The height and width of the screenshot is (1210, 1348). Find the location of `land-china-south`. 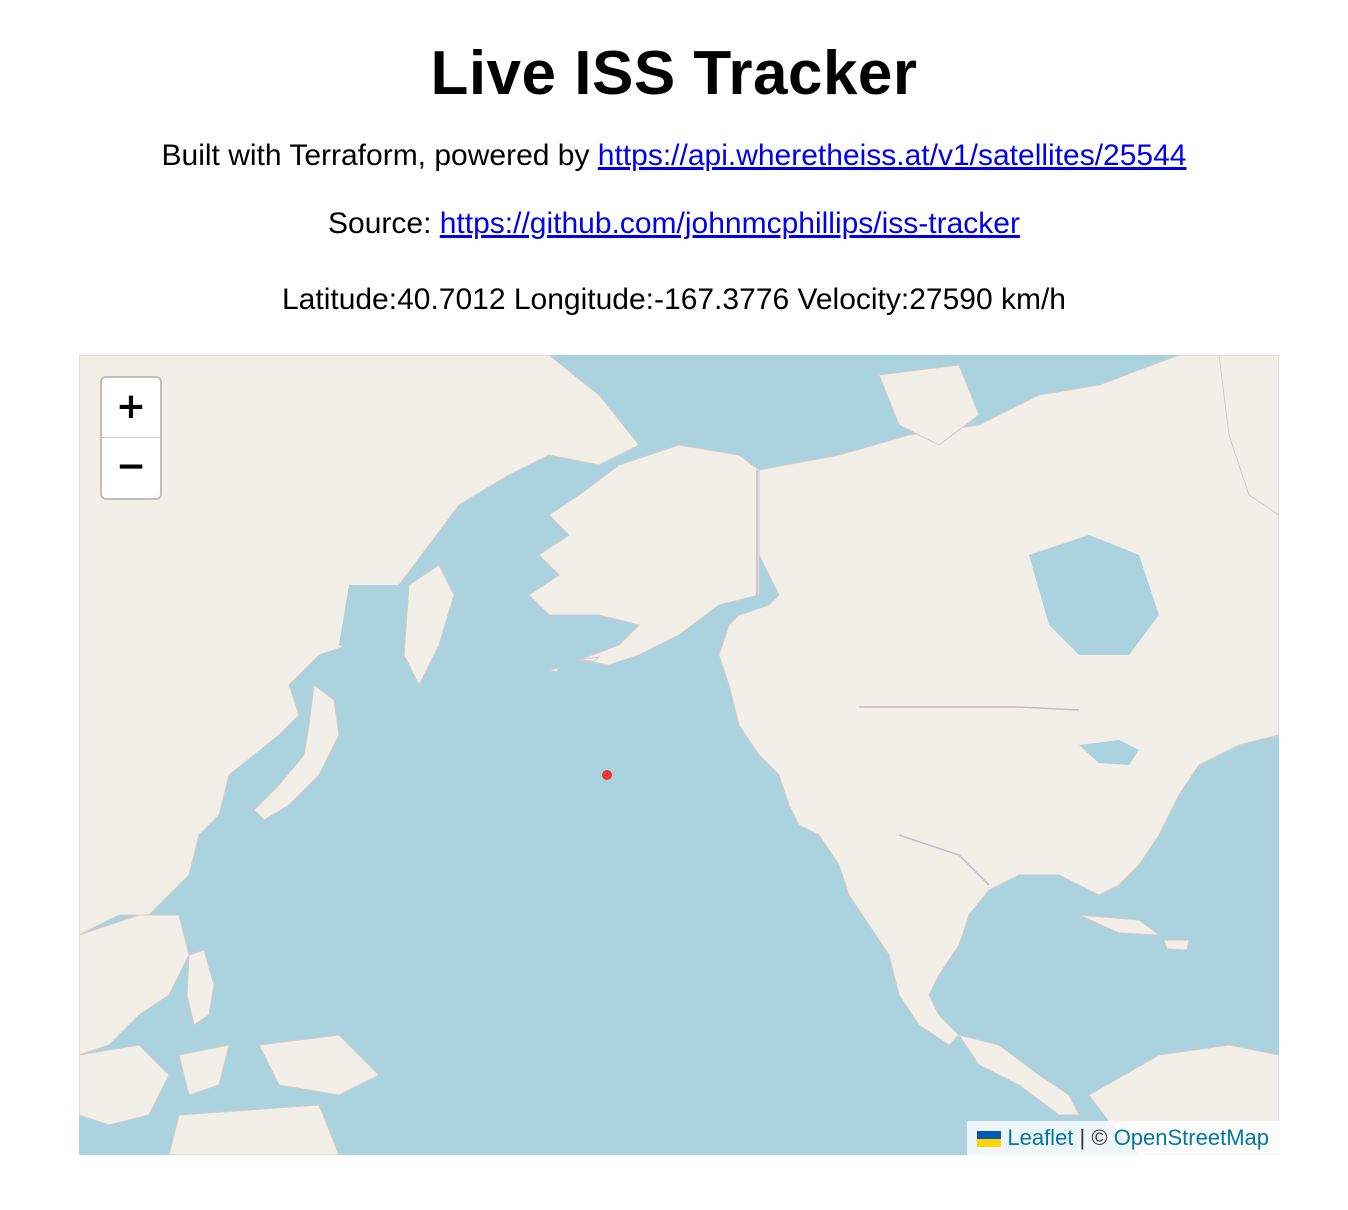

land-china-south is located at coordinates (134, 985).